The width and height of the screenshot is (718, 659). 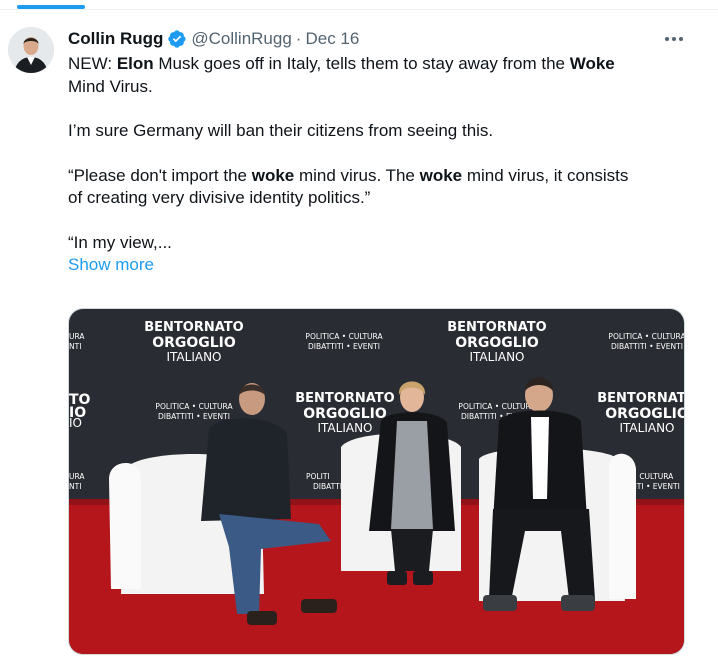 What do you see at coordinates (318, 476) in the screenshot?
I see `svg-text: POLITI` at bounding box center [318, 476].